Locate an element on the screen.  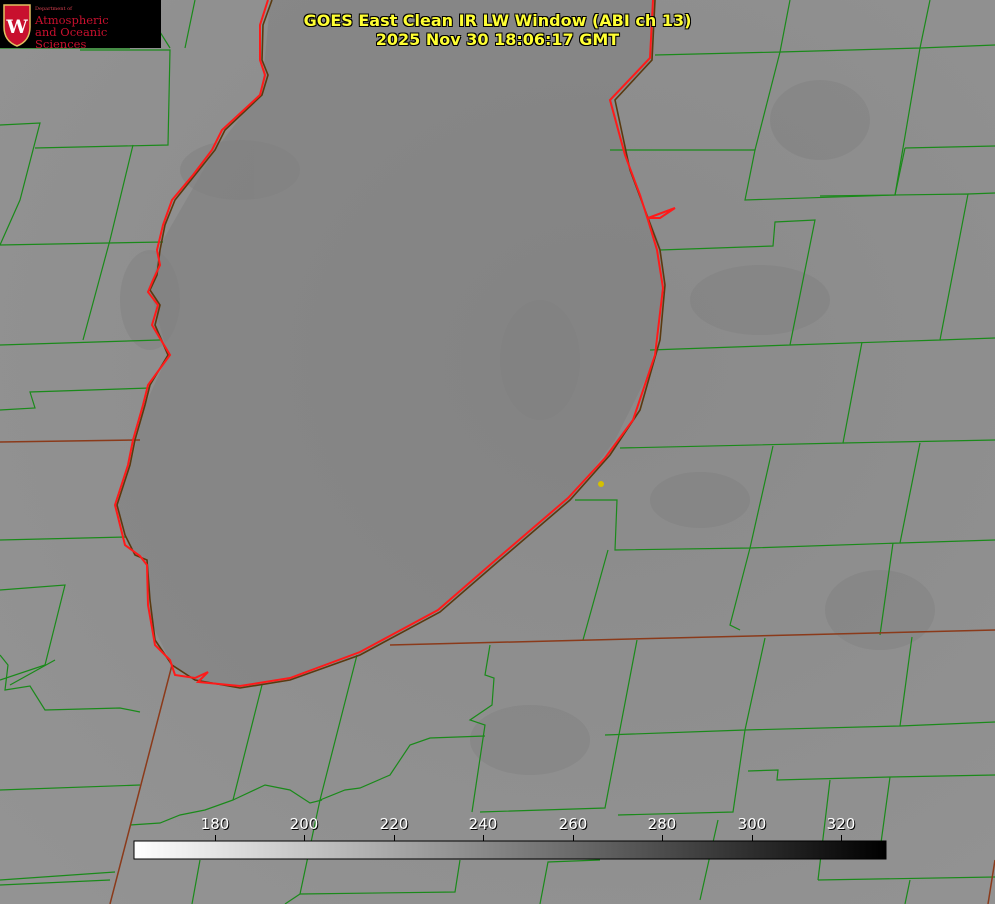
tick-label: 300 is located at coordinates (752, 824).